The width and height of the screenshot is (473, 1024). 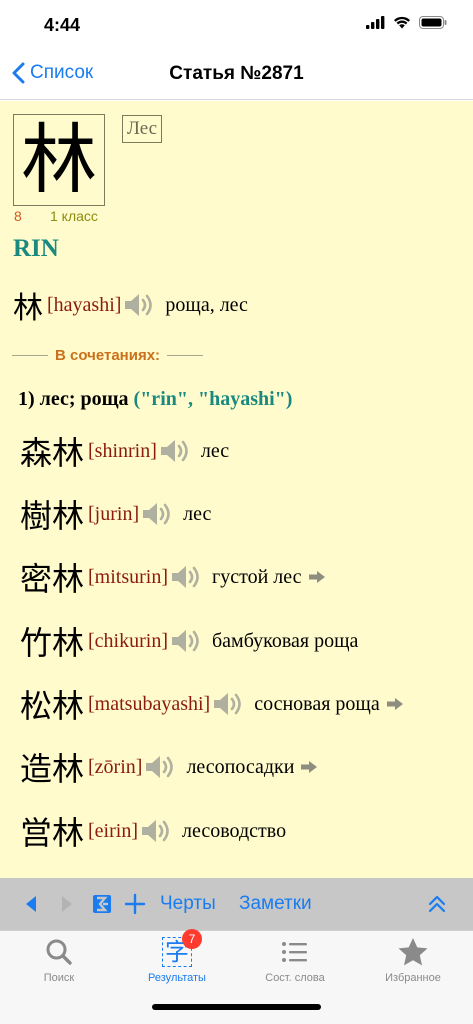 I want to click on home-indicator, so click(x=236, y=1007).